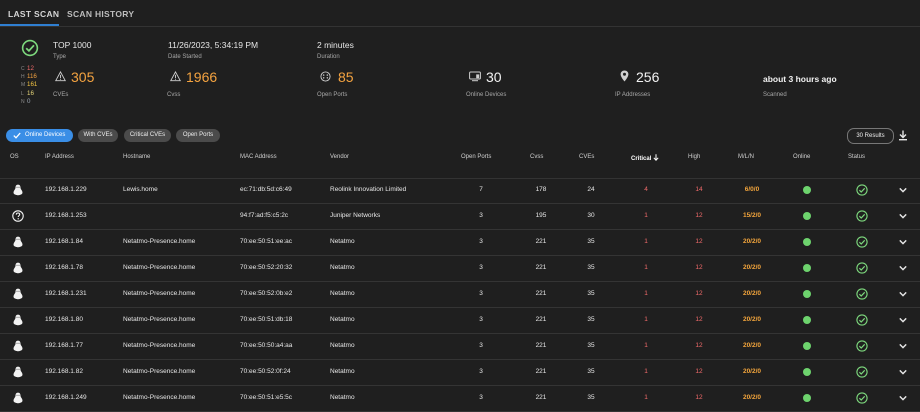 The image size is (920, 412). I want to click on cell-open-ports: 7, so click(481, 189).